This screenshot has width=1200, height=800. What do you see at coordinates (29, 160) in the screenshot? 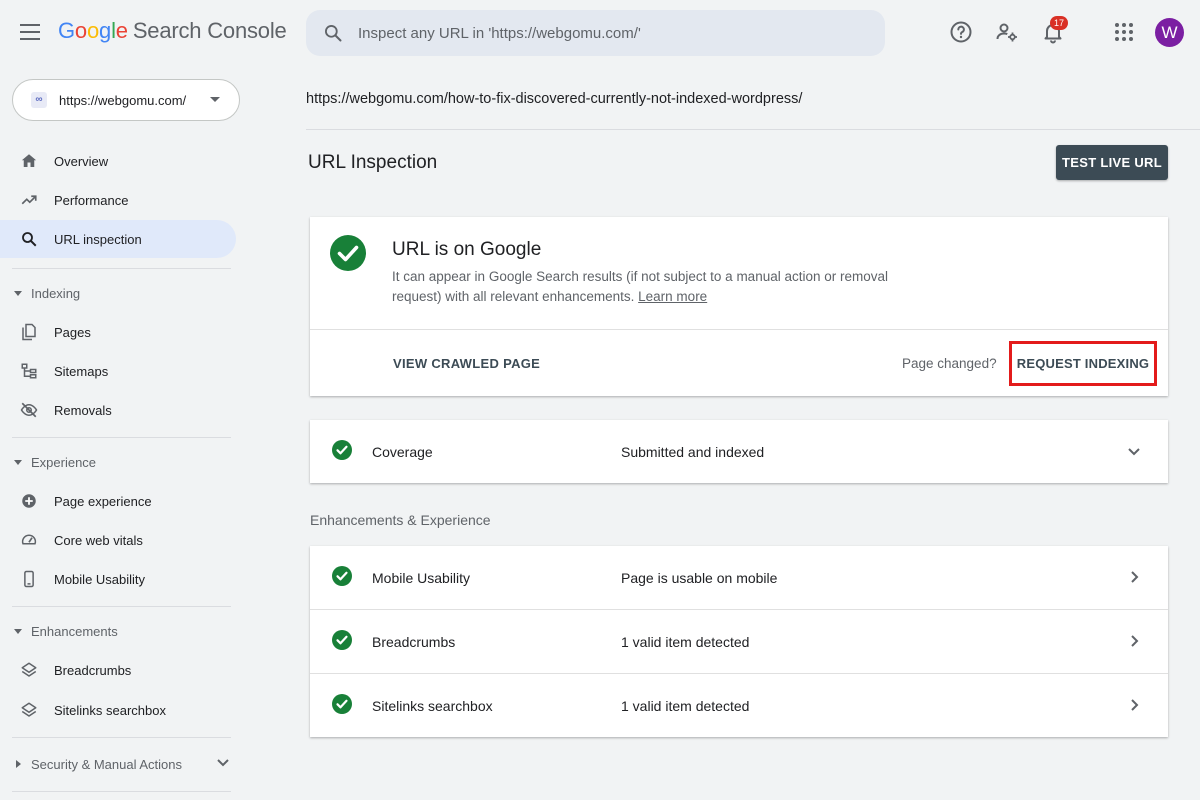
I see `home-icon` at bounding box center [29, 160].